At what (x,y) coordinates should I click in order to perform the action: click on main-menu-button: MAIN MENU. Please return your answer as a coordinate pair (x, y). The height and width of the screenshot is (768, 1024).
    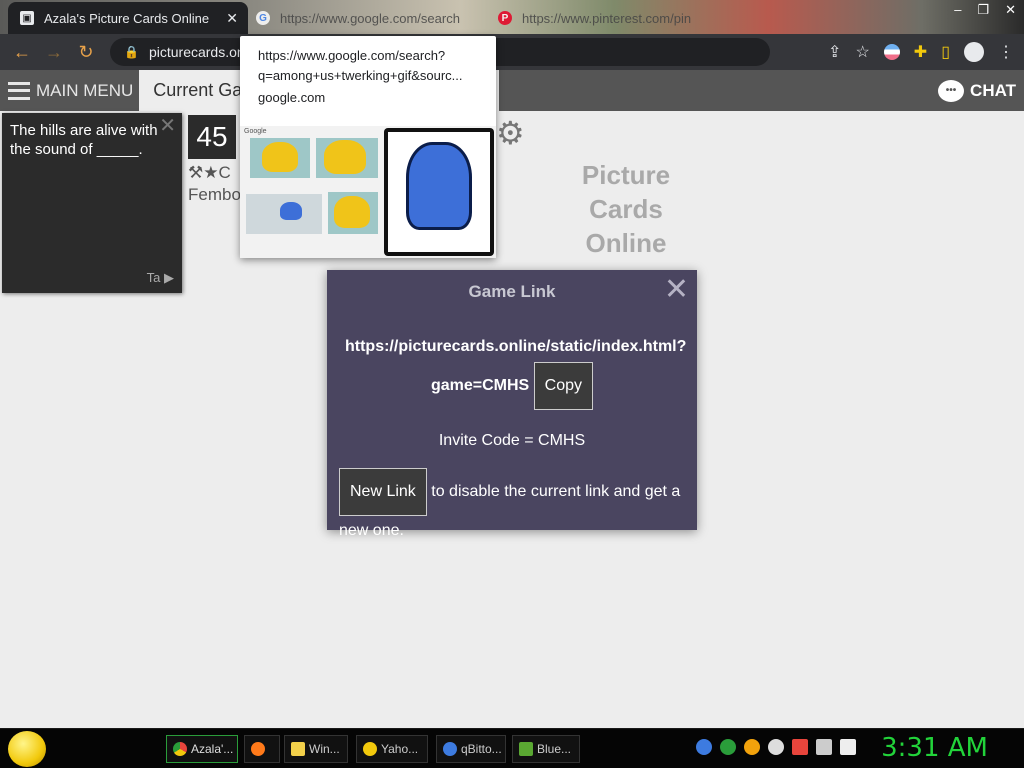
    Looking at the image, I should click on (70, 90).